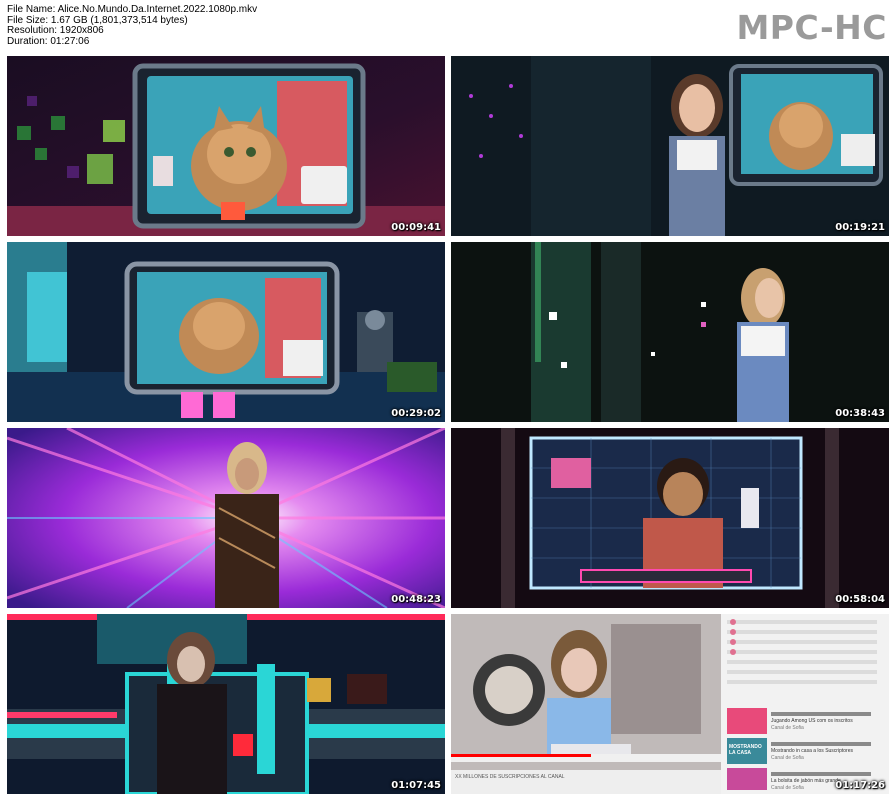 The height and width of the screenshot is (800, 895). What do you see at coordinates (860, 413) in the screenshot?
I see `timestamp: 00:38:43` at bounding box center [860, 413].